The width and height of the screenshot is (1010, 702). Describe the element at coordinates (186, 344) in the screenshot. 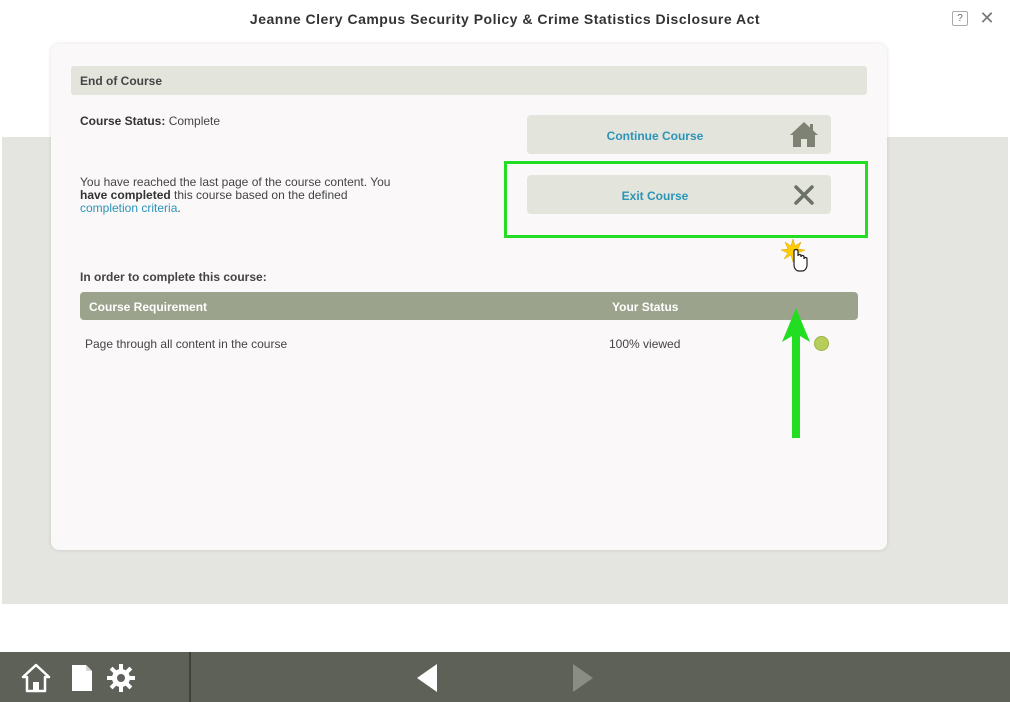

I see `requirement-text: Page through all content in the course` at that location.